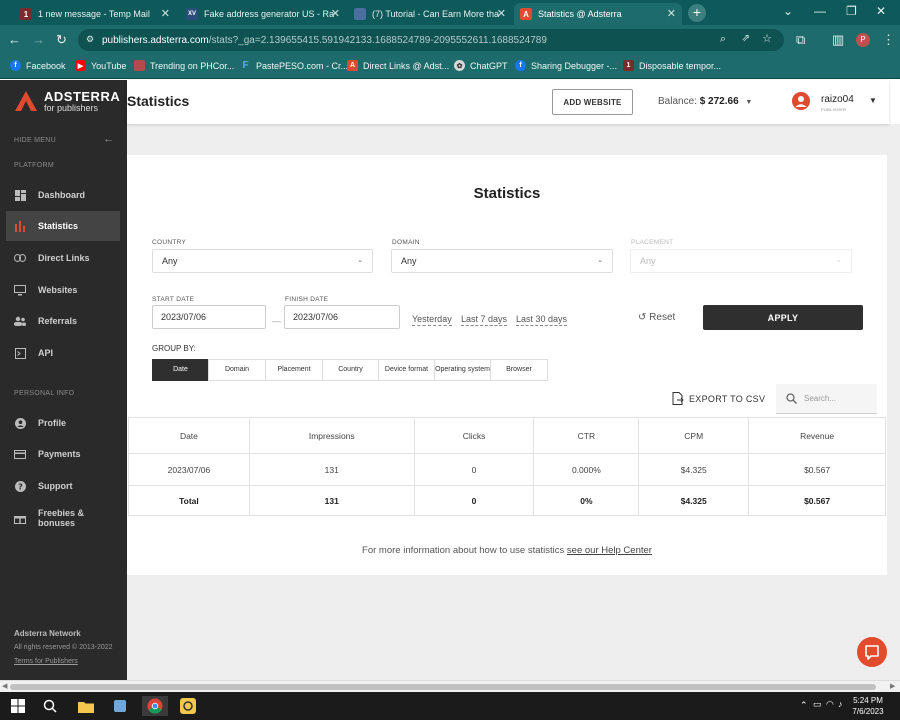 The height and width of the screenshot is (720, 900). I want to click on hide-menu-arrow-icon: ←, so click(108, 139).